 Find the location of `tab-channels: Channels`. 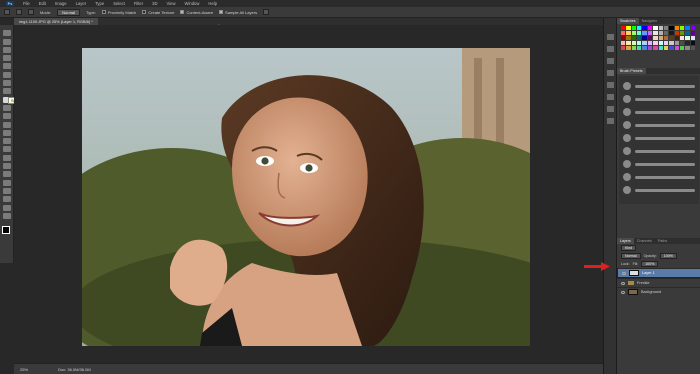

tab-channels: Channels is located at coordinates (644, 241).